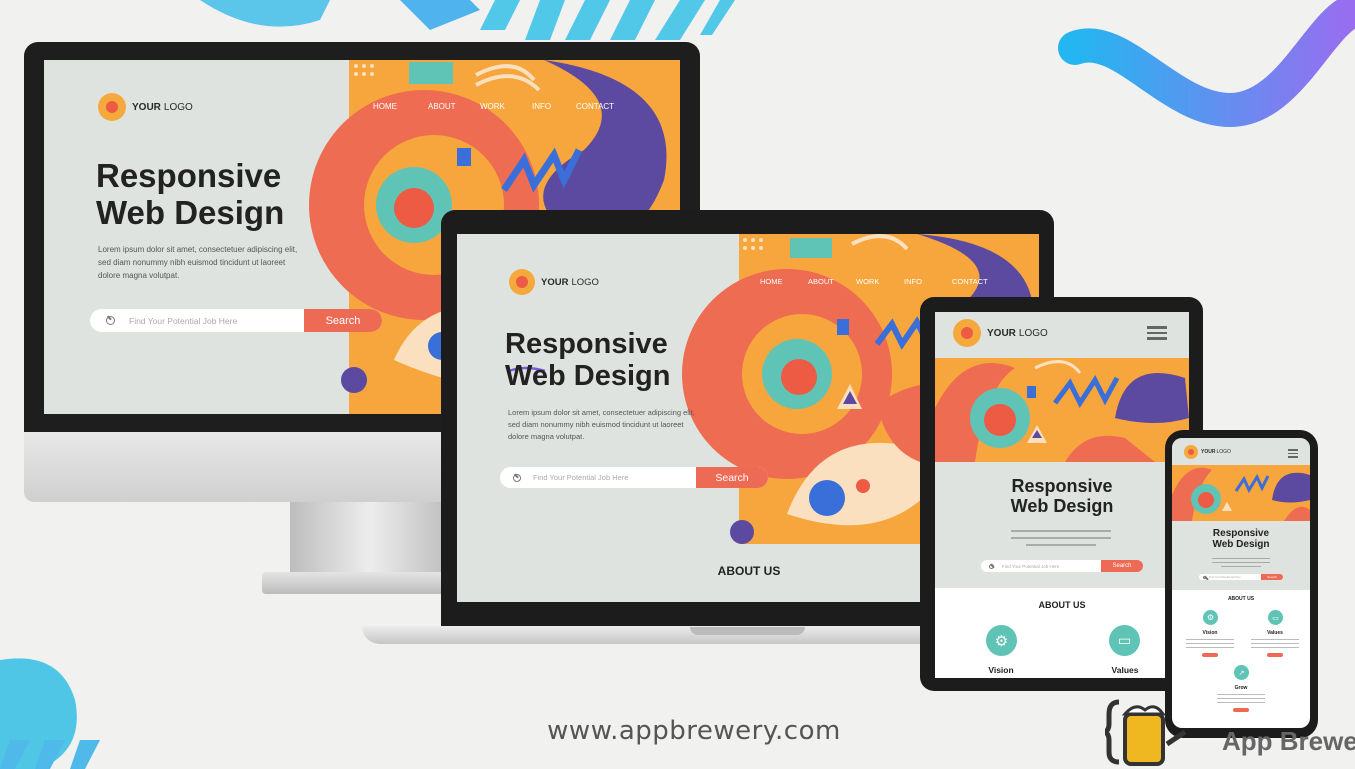 Image resolution: width=1355 pixels, height=769 pixels. What do you see at coordinates (357, 583) in the screenshot?
I see `desktop-base` at bounding box center [357, 583].